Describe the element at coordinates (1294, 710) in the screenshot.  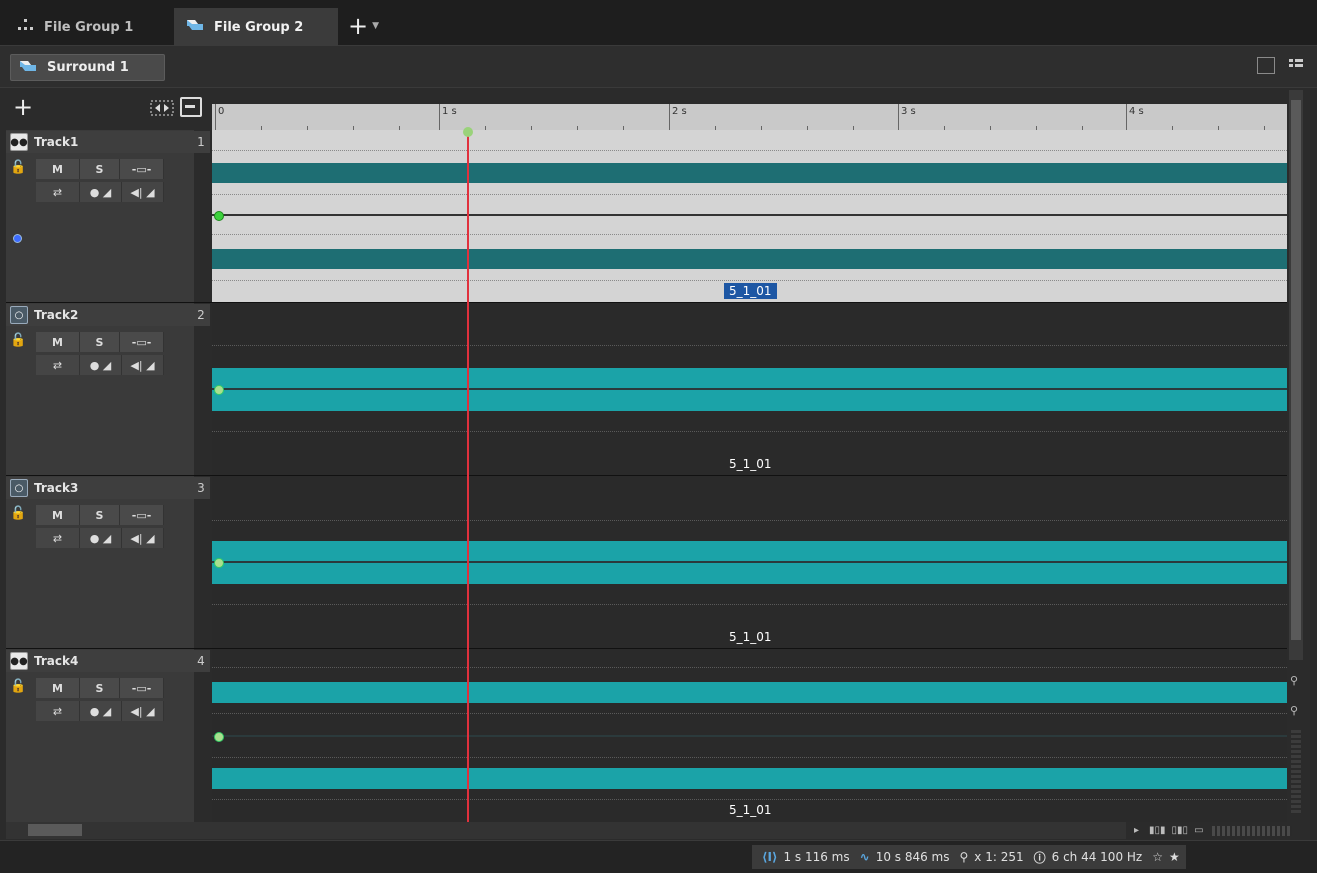
I see `zoom-out-icon: ⚲` at that location.